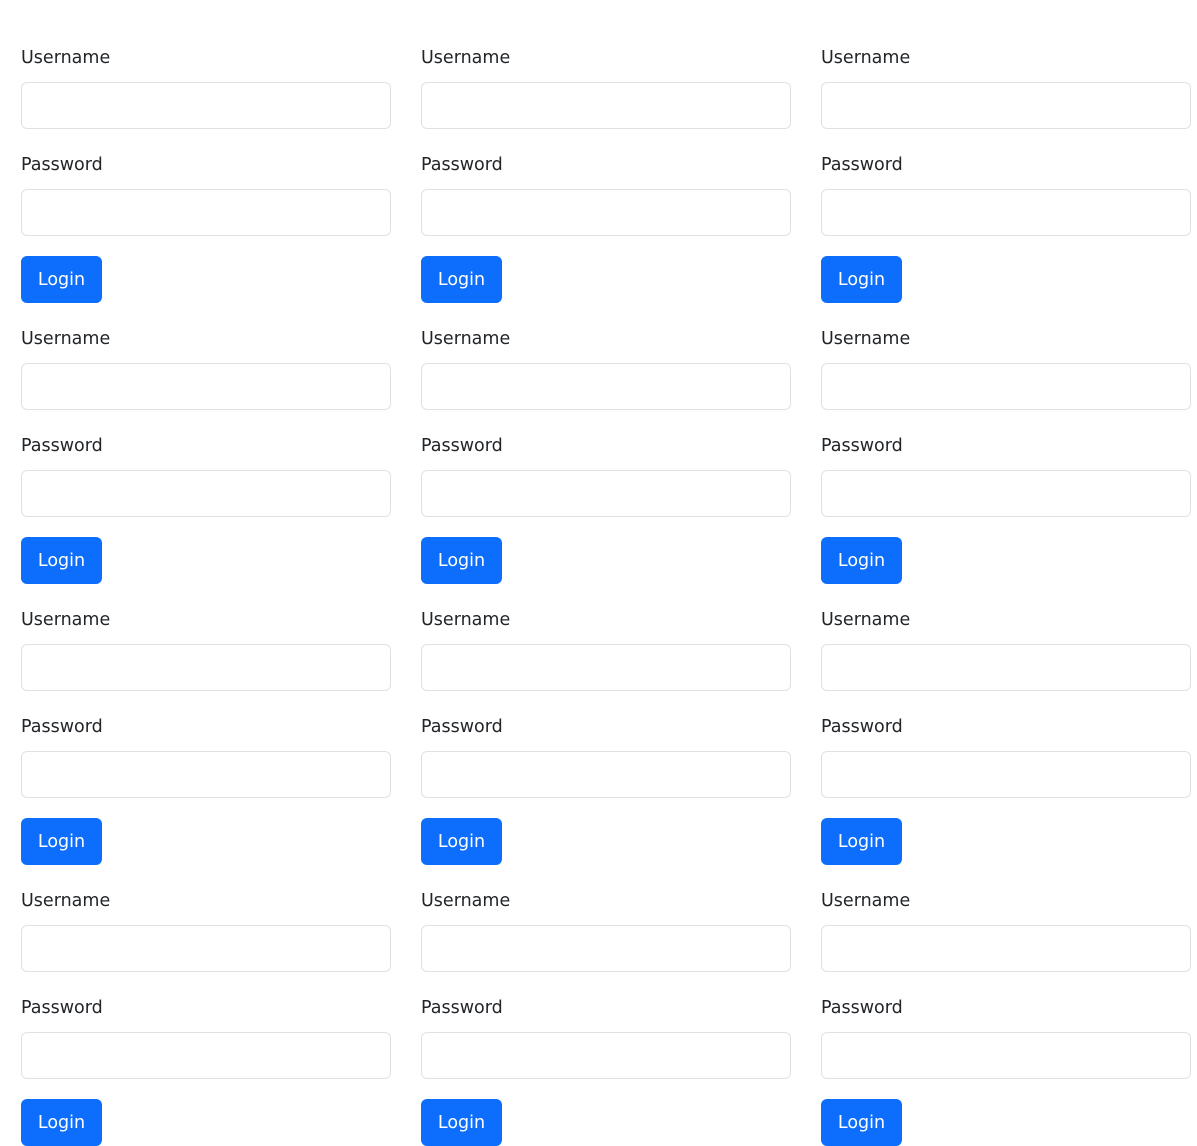 The image size is (1197, 1146). I want to click on login-form-r2-c1: Username Password Login, so click(206, 432).